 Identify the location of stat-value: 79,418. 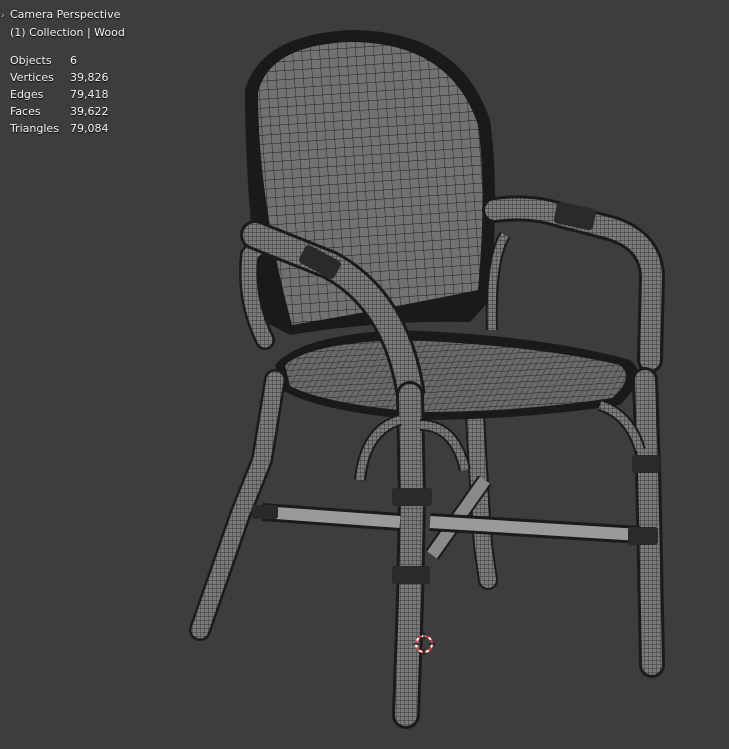
(89, 94).